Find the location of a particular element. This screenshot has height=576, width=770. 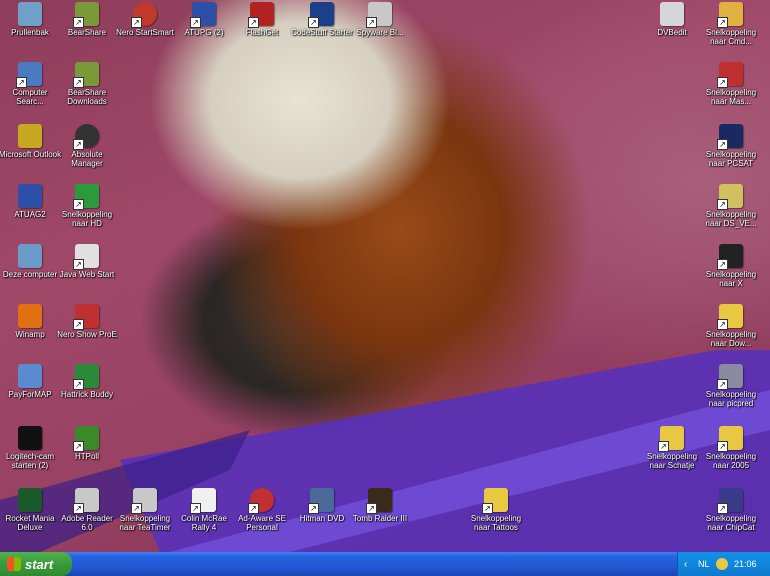

desktop-icon-atuag2: ATUAG2 is located at coordinates (31, 201).